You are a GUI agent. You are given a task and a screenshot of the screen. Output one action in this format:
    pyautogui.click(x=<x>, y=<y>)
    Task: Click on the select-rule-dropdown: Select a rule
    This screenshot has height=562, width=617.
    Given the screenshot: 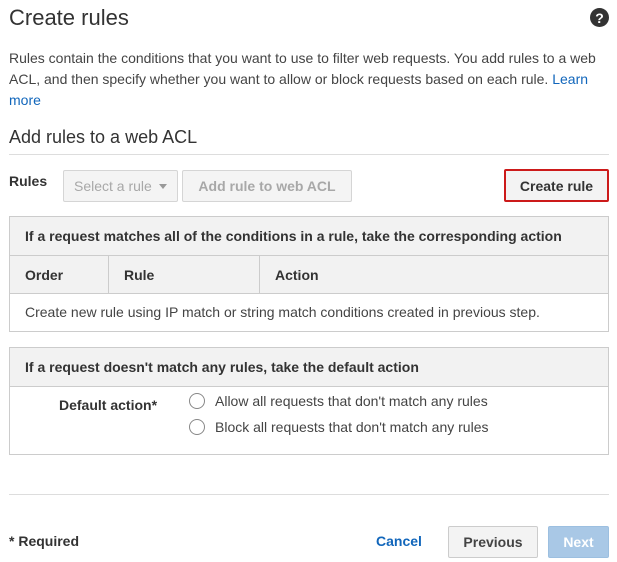 What is the action you would take?
    pyautogui.click(x=120, y=186)
    